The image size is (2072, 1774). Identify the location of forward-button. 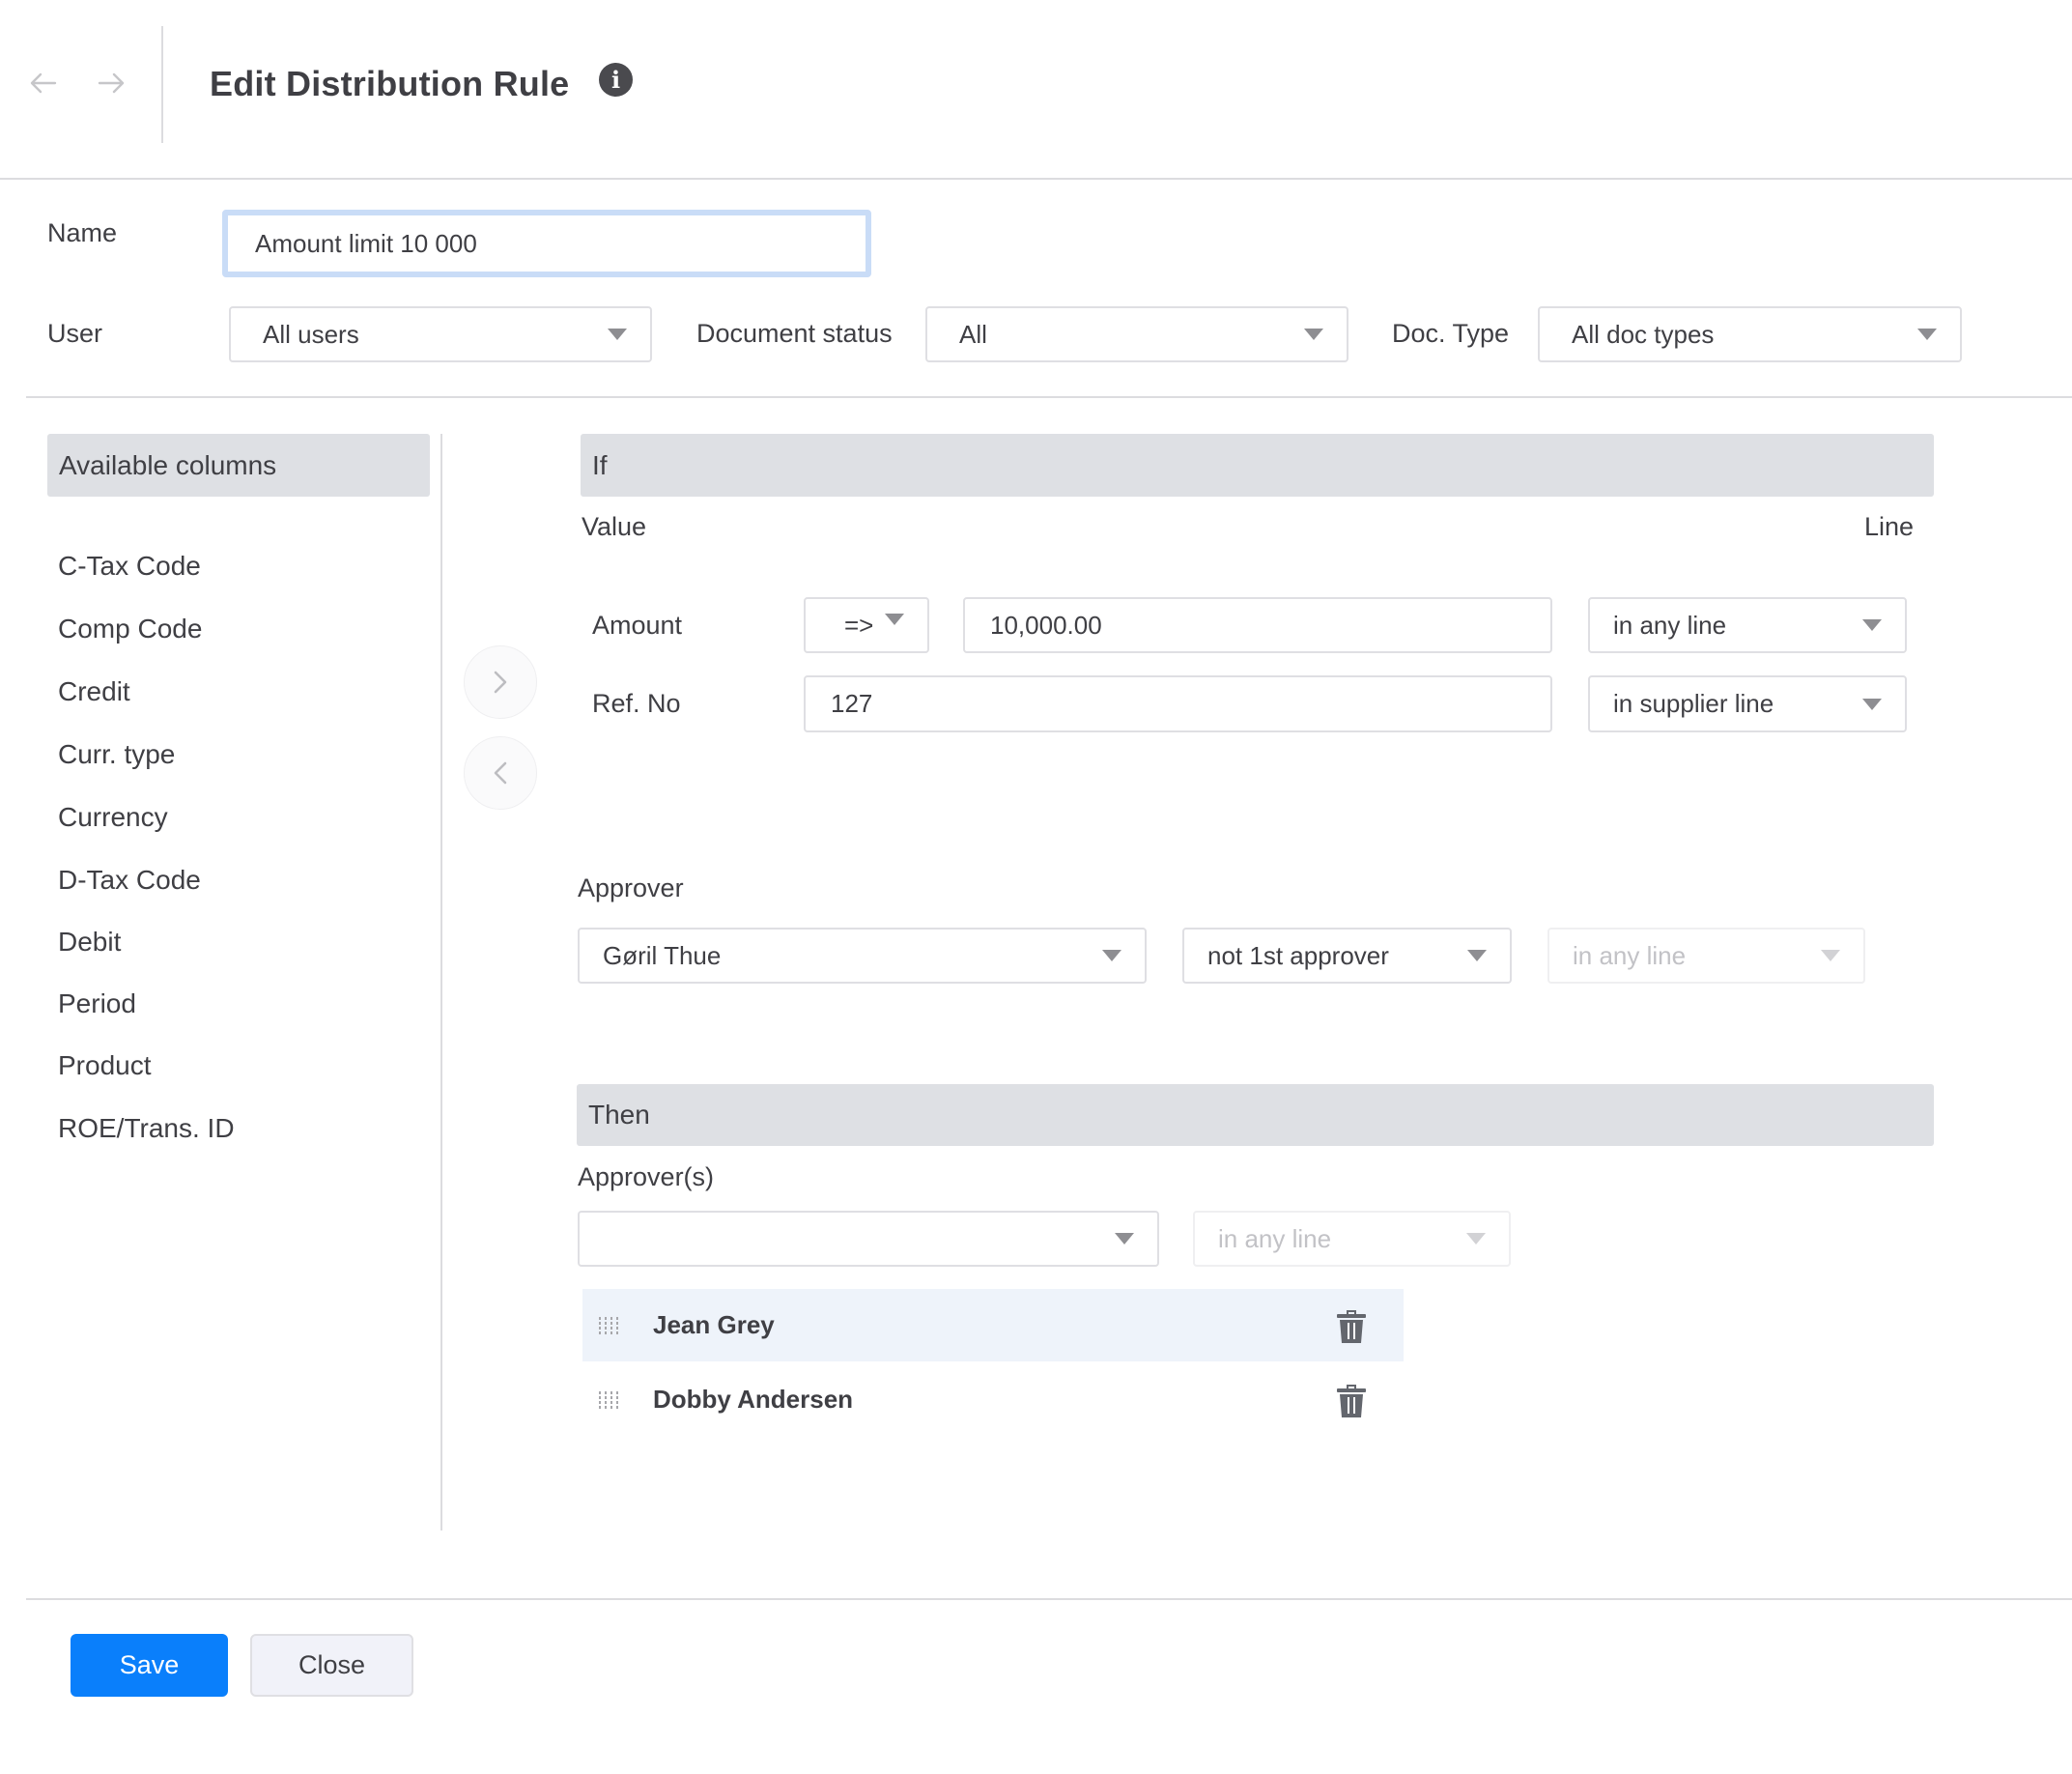
(111, 83).